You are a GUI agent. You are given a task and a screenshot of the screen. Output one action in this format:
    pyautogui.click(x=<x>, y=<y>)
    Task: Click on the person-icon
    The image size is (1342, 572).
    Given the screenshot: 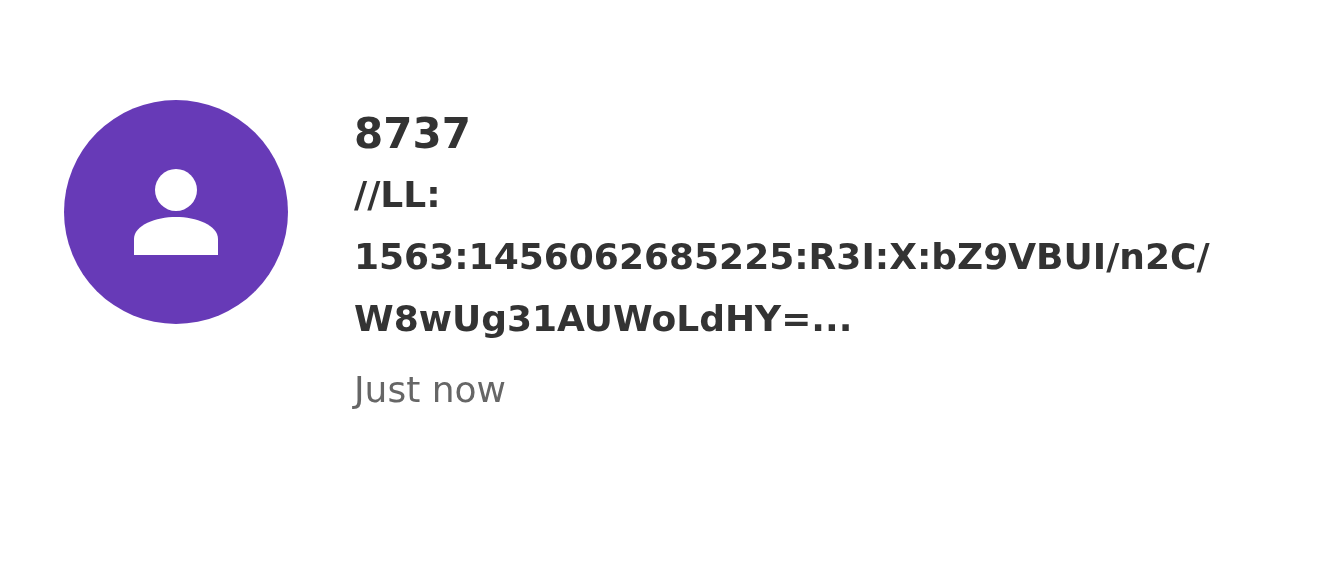 What is the action you would take?
    pyautogui.click(x=176, y=212)
    